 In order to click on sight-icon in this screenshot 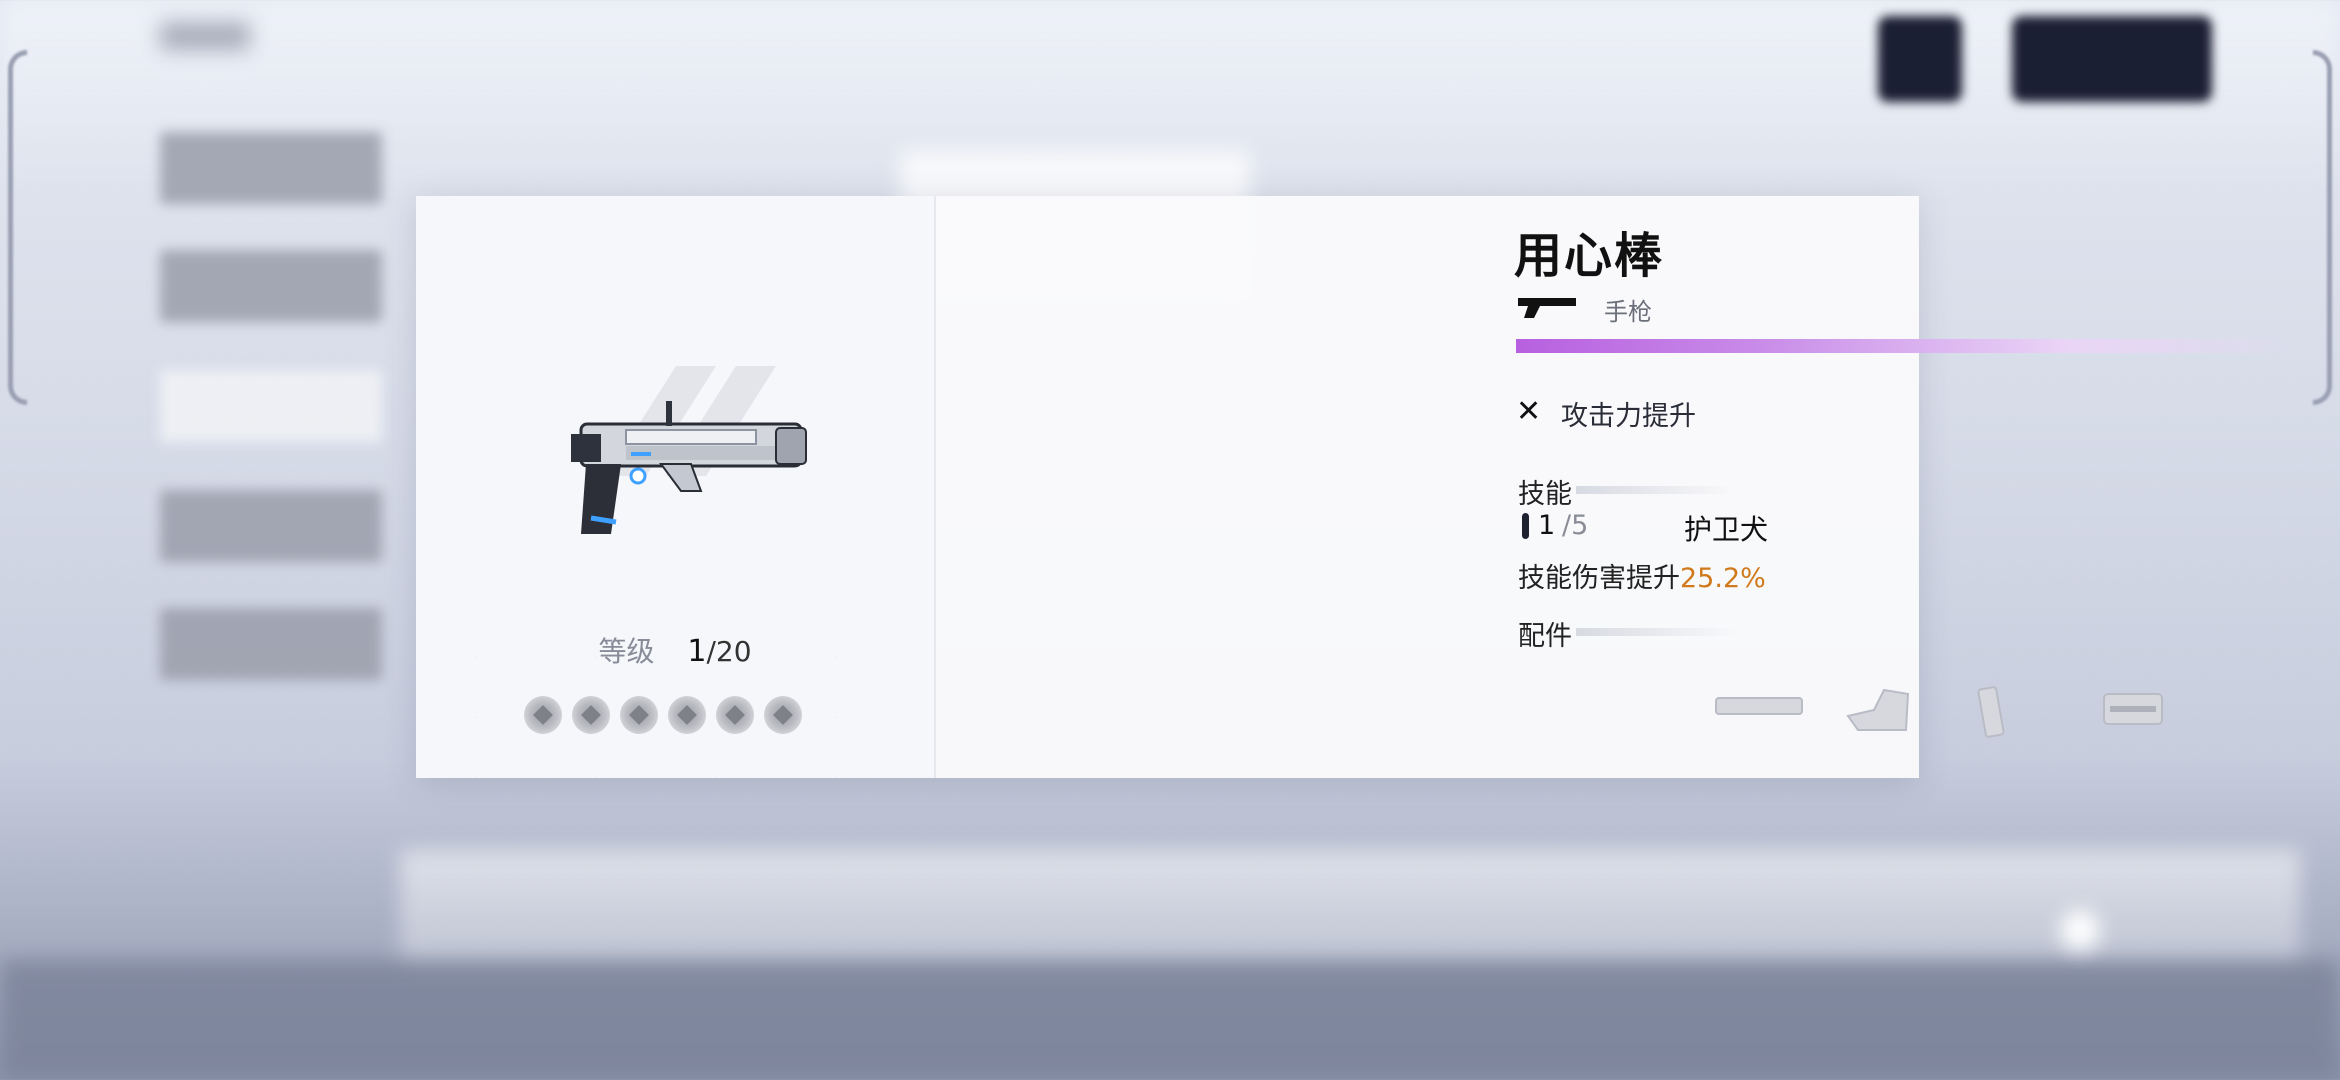, I will do `click(2133, 710)`.